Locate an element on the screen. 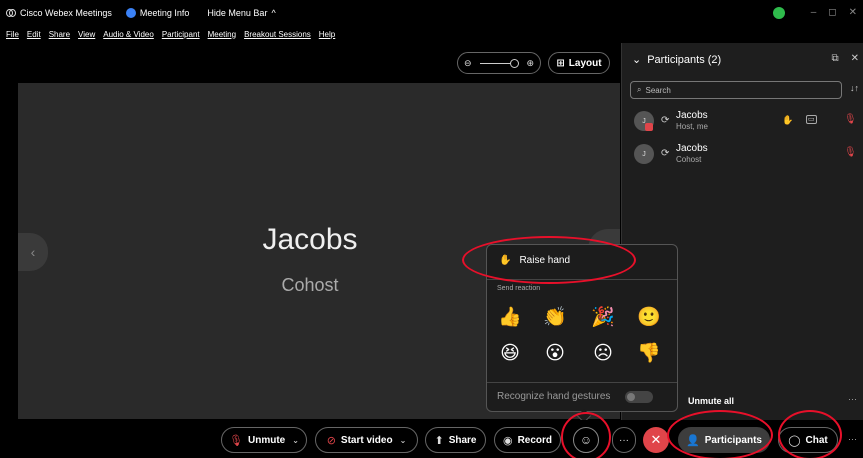  recognize-gestures-label: Recognize hand gestures is located at coordinates (554, 396).